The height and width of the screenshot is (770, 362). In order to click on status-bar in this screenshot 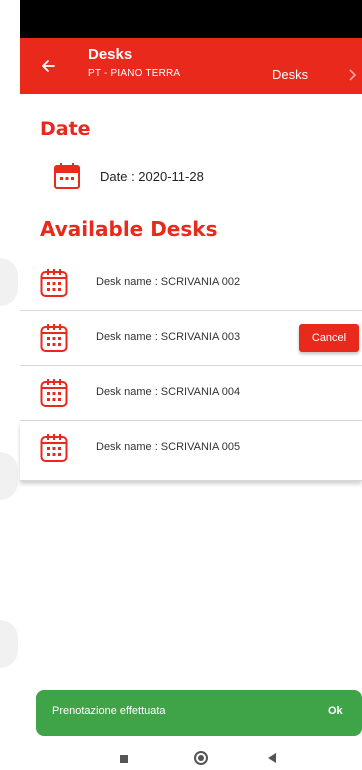, I will do `click(191, 19)`.